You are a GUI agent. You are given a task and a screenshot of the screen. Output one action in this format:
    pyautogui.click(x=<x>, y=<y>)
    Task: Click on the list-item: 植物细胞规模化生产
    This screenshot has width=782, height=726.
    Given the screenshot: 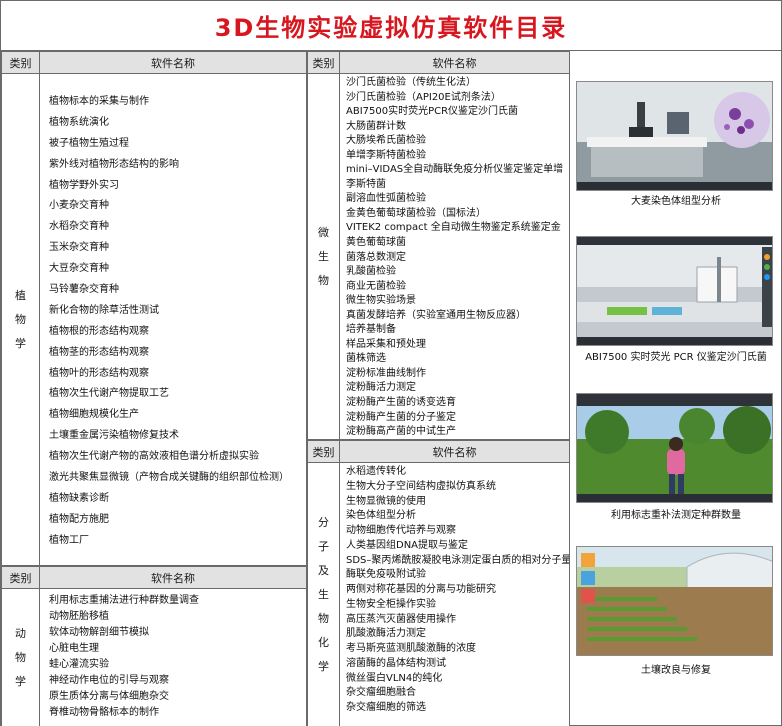 What is the action you would take?
    pyautogui.click(x=94, y=415)
    